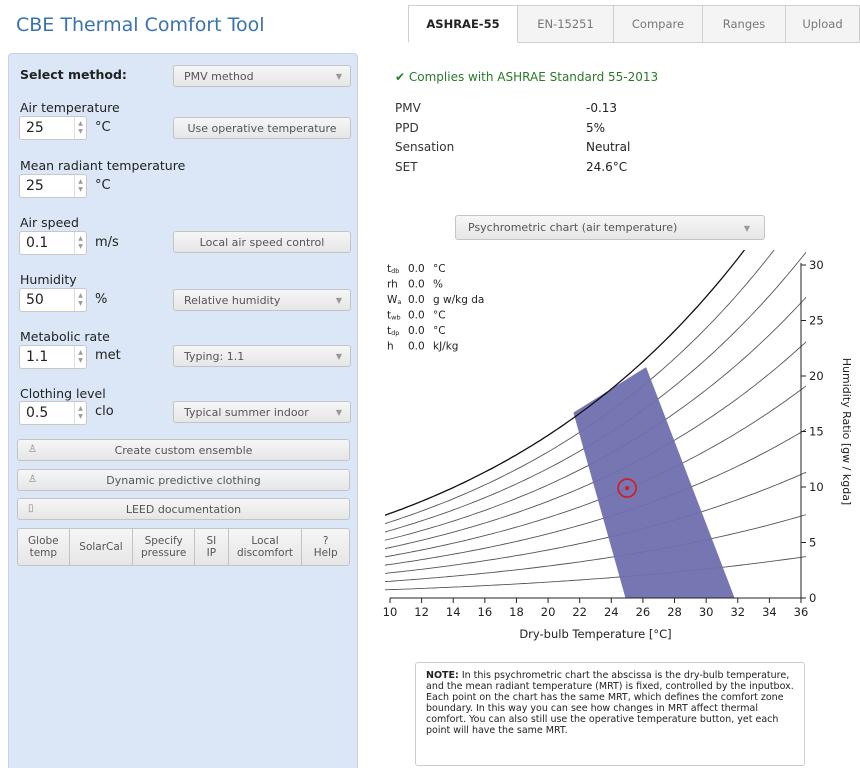 The image size is (860, 768). Describe the element at coordinates (262, 76) in the screenshot. I see `method-select: PMV method ▼` at that location.